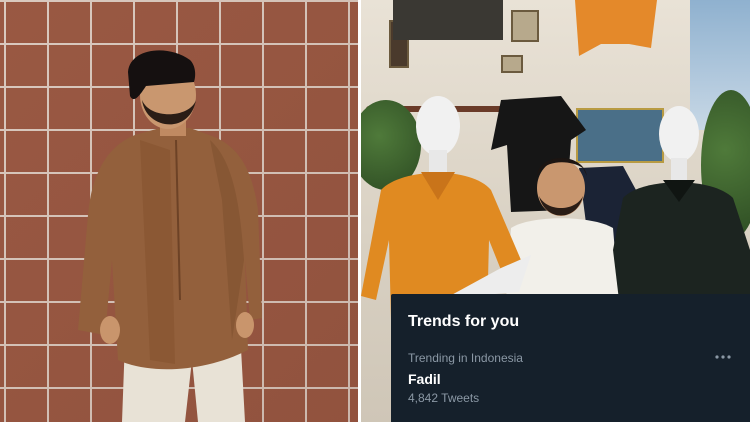  I want to click on trends-title: Trends for you, so click(464, 321).